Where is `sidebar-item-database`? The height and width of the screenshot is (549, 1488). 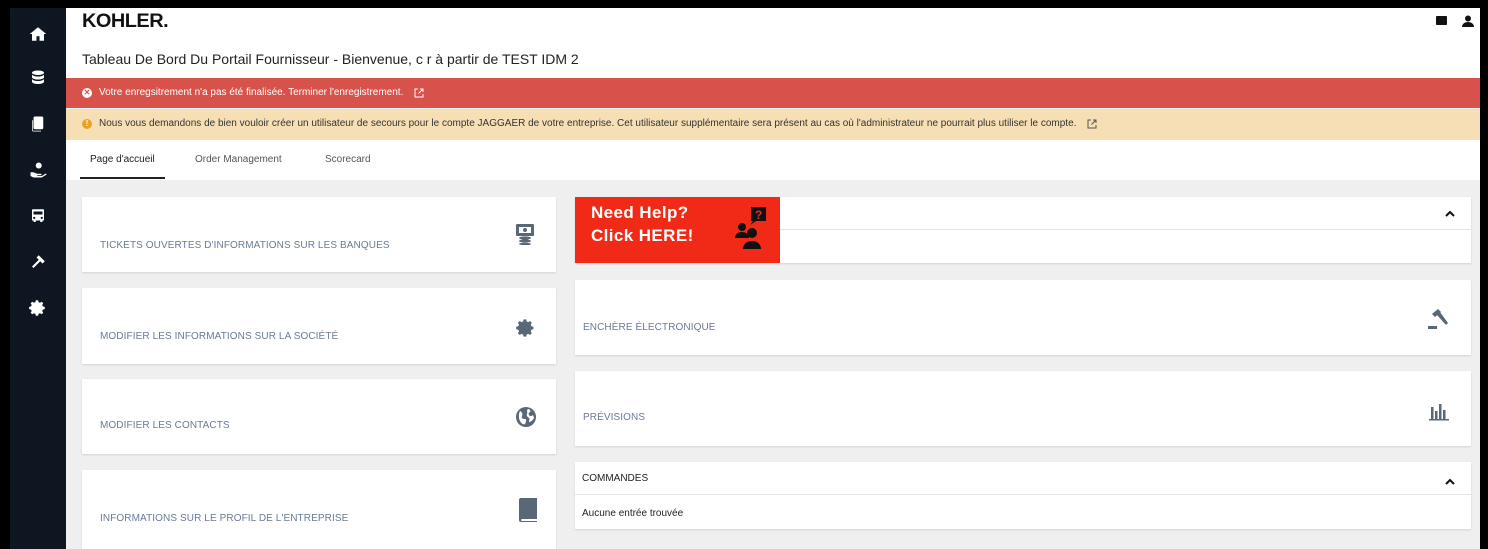 sidebar-item-database is located at coordinates (38, 78).